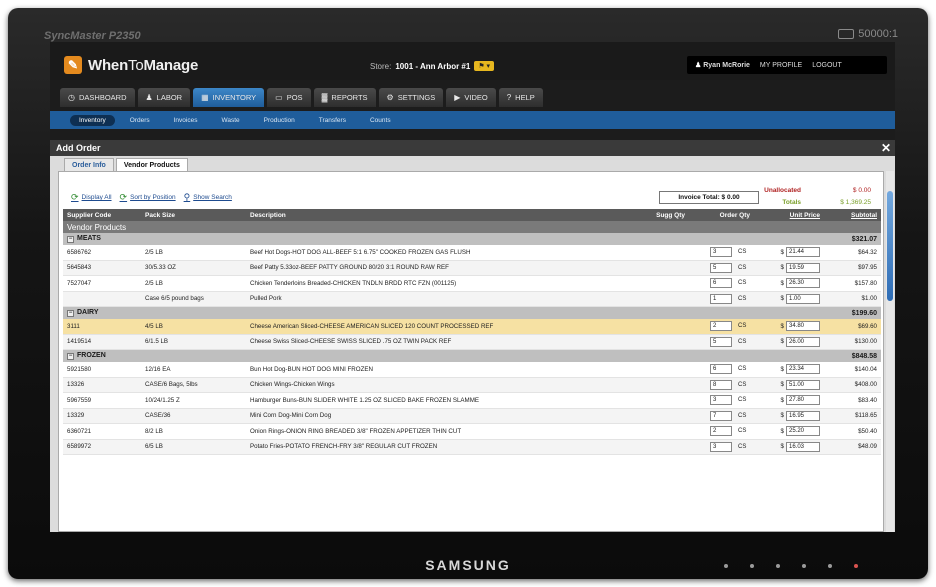 Image resolution: width=936 pixels, height=587 pixels. I want to click on subtotal: $69.60, so click(867, 326).